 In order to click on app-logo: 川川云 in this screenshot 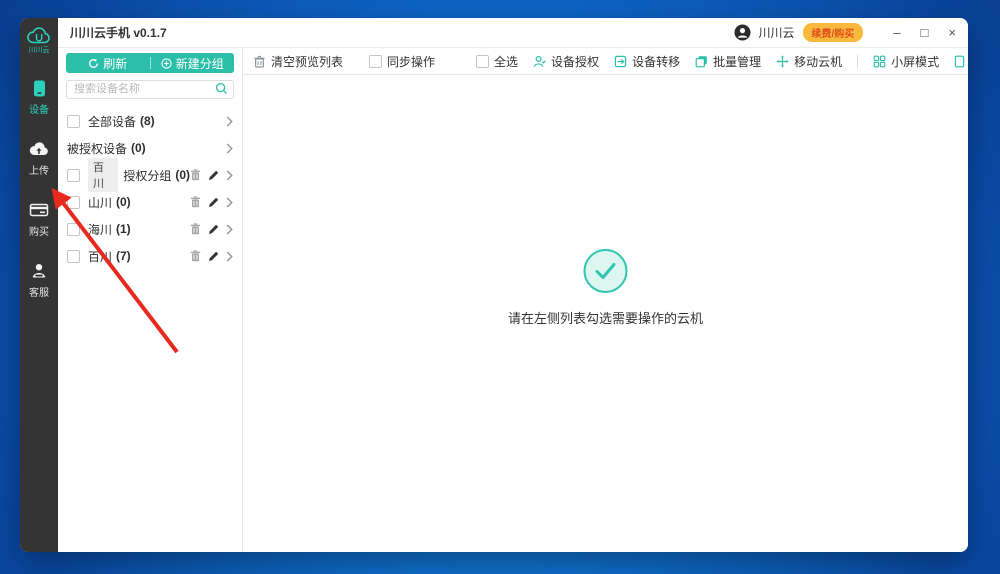, I will do `click(39, 41)`.